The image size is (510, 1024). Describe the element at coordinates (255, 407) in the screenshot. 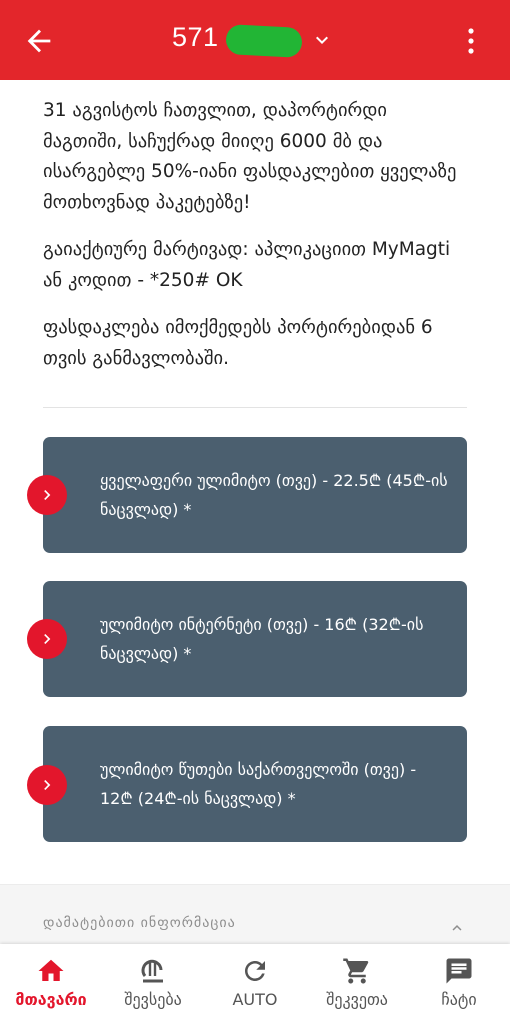

I see `divider` at that location.